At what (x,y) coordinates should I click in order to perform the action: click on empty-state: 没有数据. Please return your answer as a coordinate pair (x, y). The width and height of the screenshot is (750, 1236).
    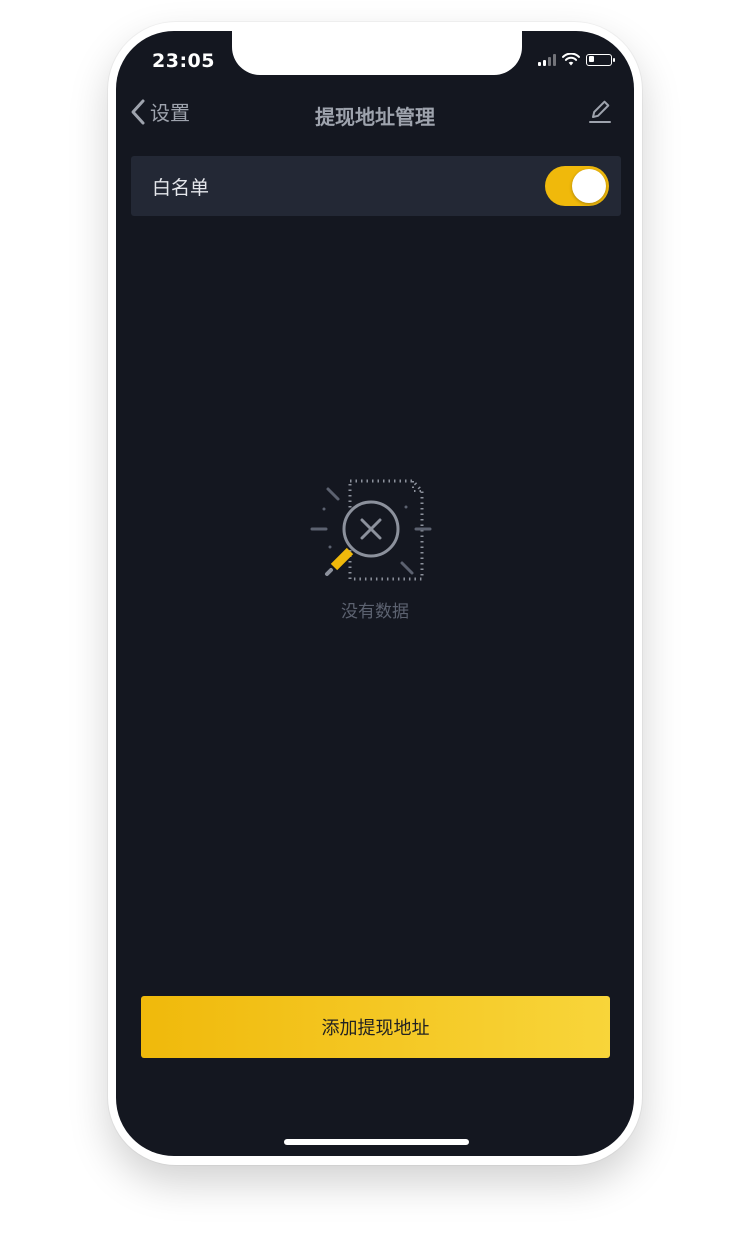
    Looking at the image, I should click on (375, 546).